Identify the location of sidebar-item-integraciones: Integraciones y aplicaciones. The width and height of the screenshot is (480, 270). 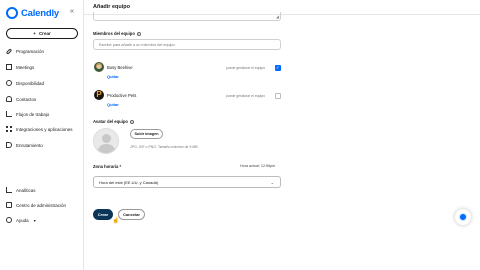
(44, 129).